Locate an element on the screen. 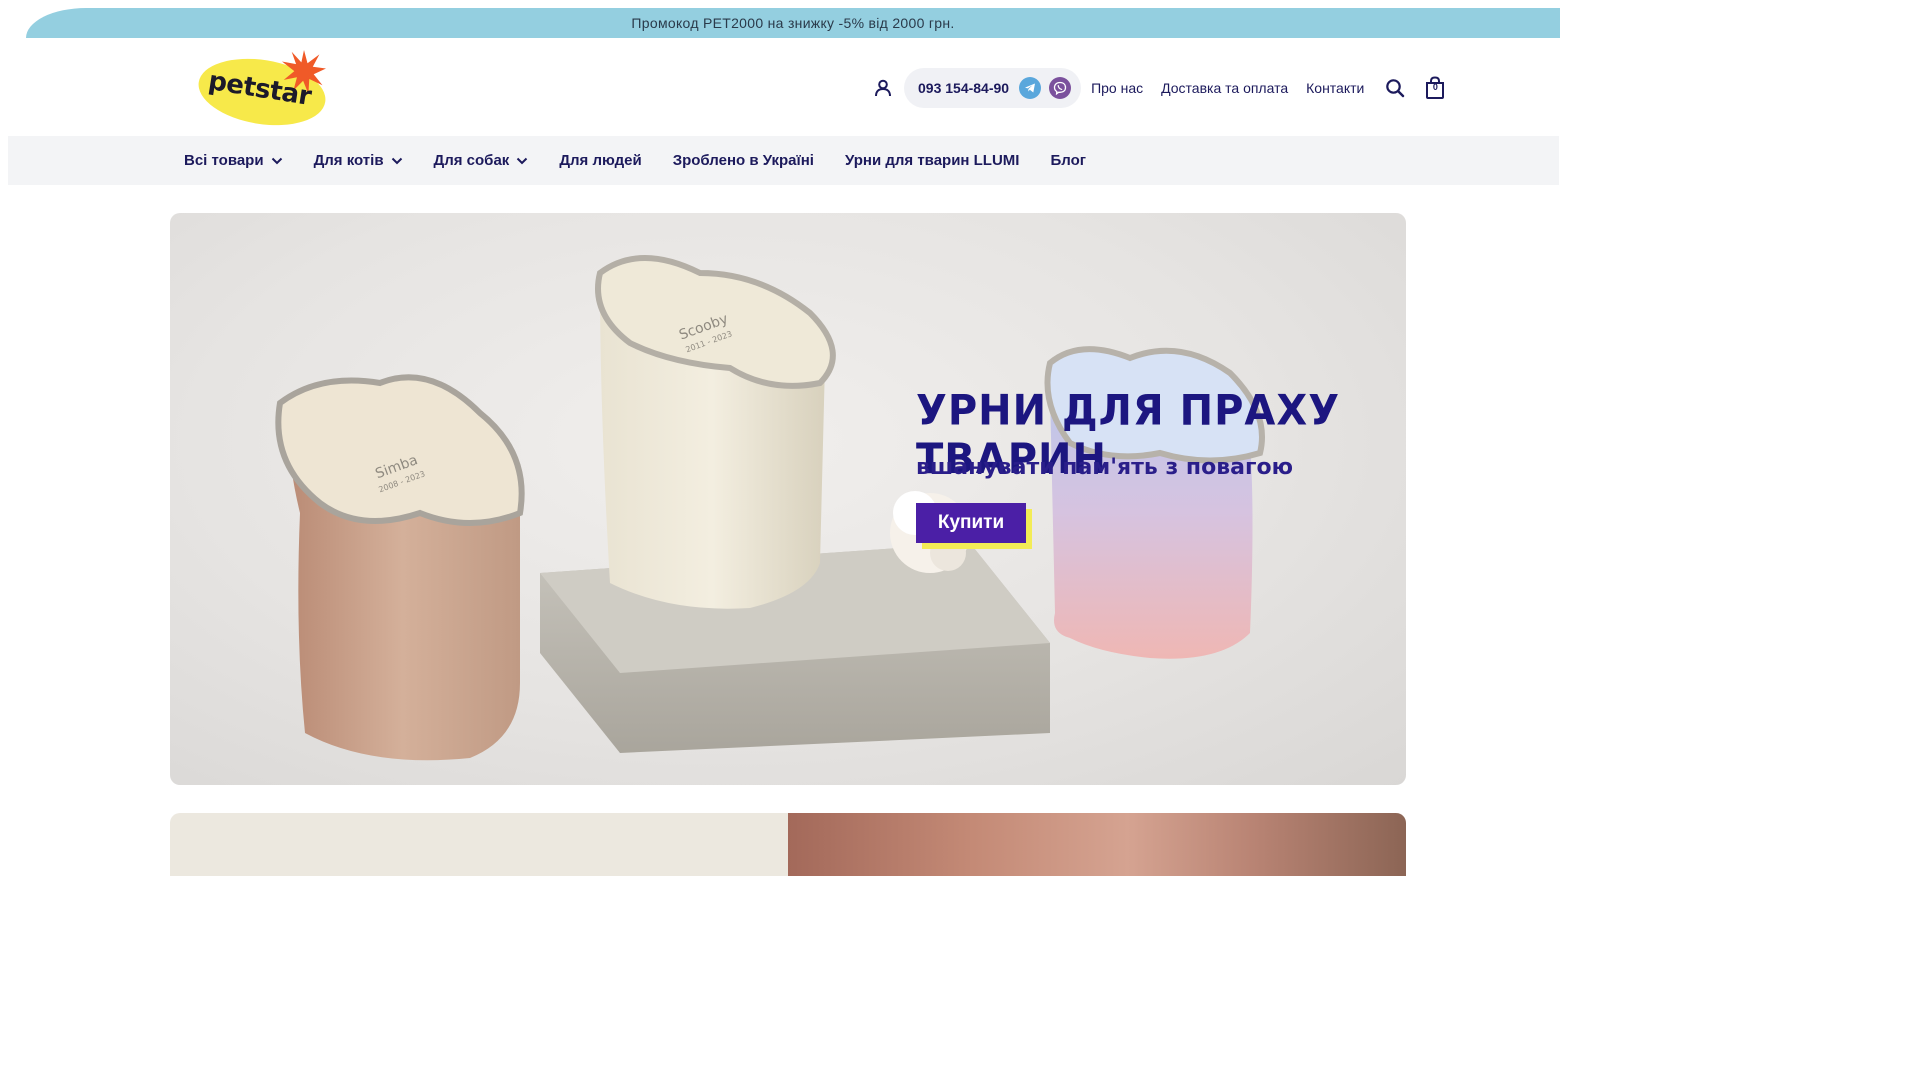 This screenshot has height=1080, width=1920. nav-item-label: Урни для тварин LLUMI is located at coordinates (932, 160).